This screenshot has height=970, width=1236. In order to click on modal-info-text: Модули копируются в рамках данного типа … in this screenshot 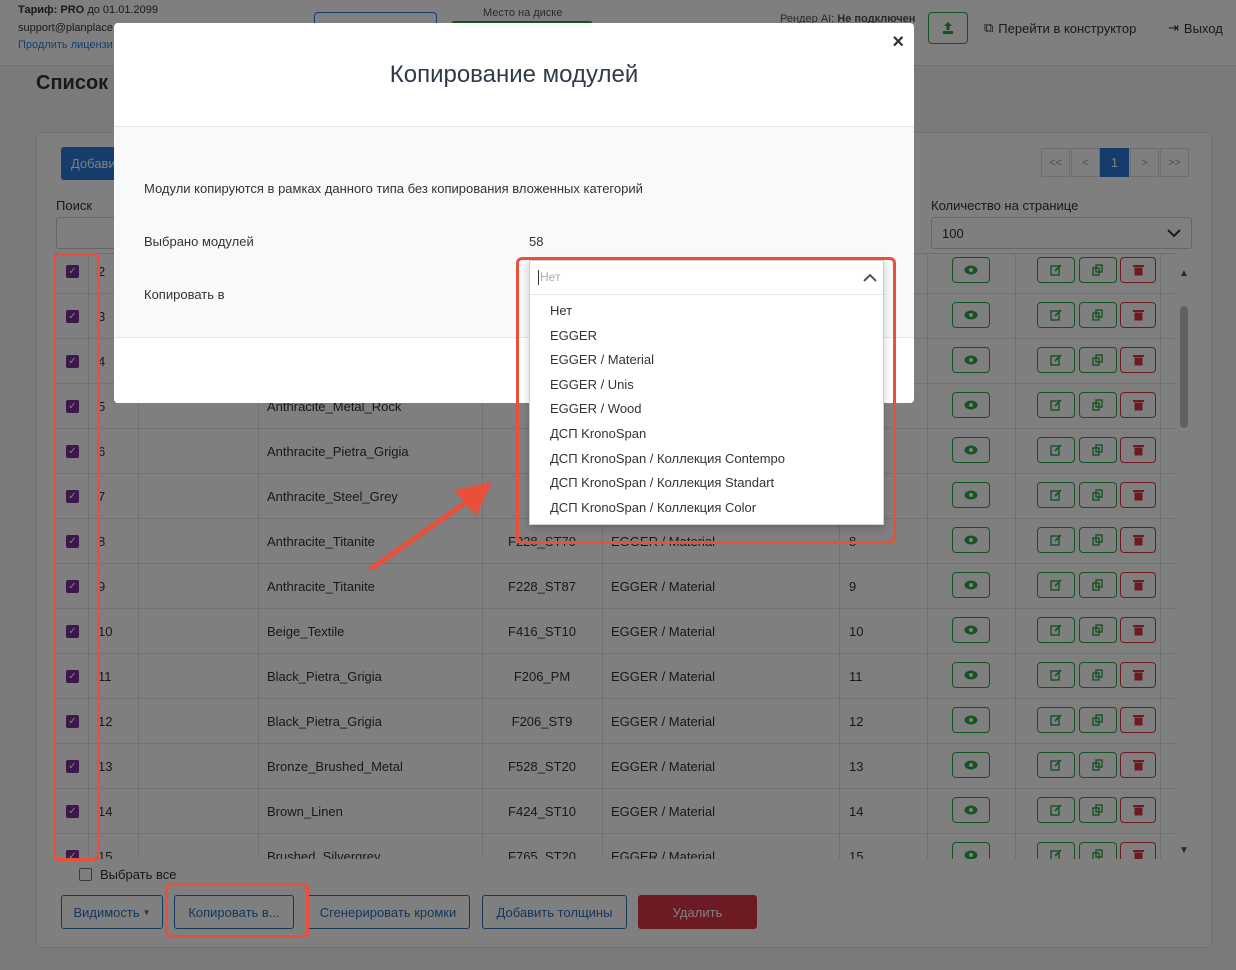, I will do `click(393, 188)`.